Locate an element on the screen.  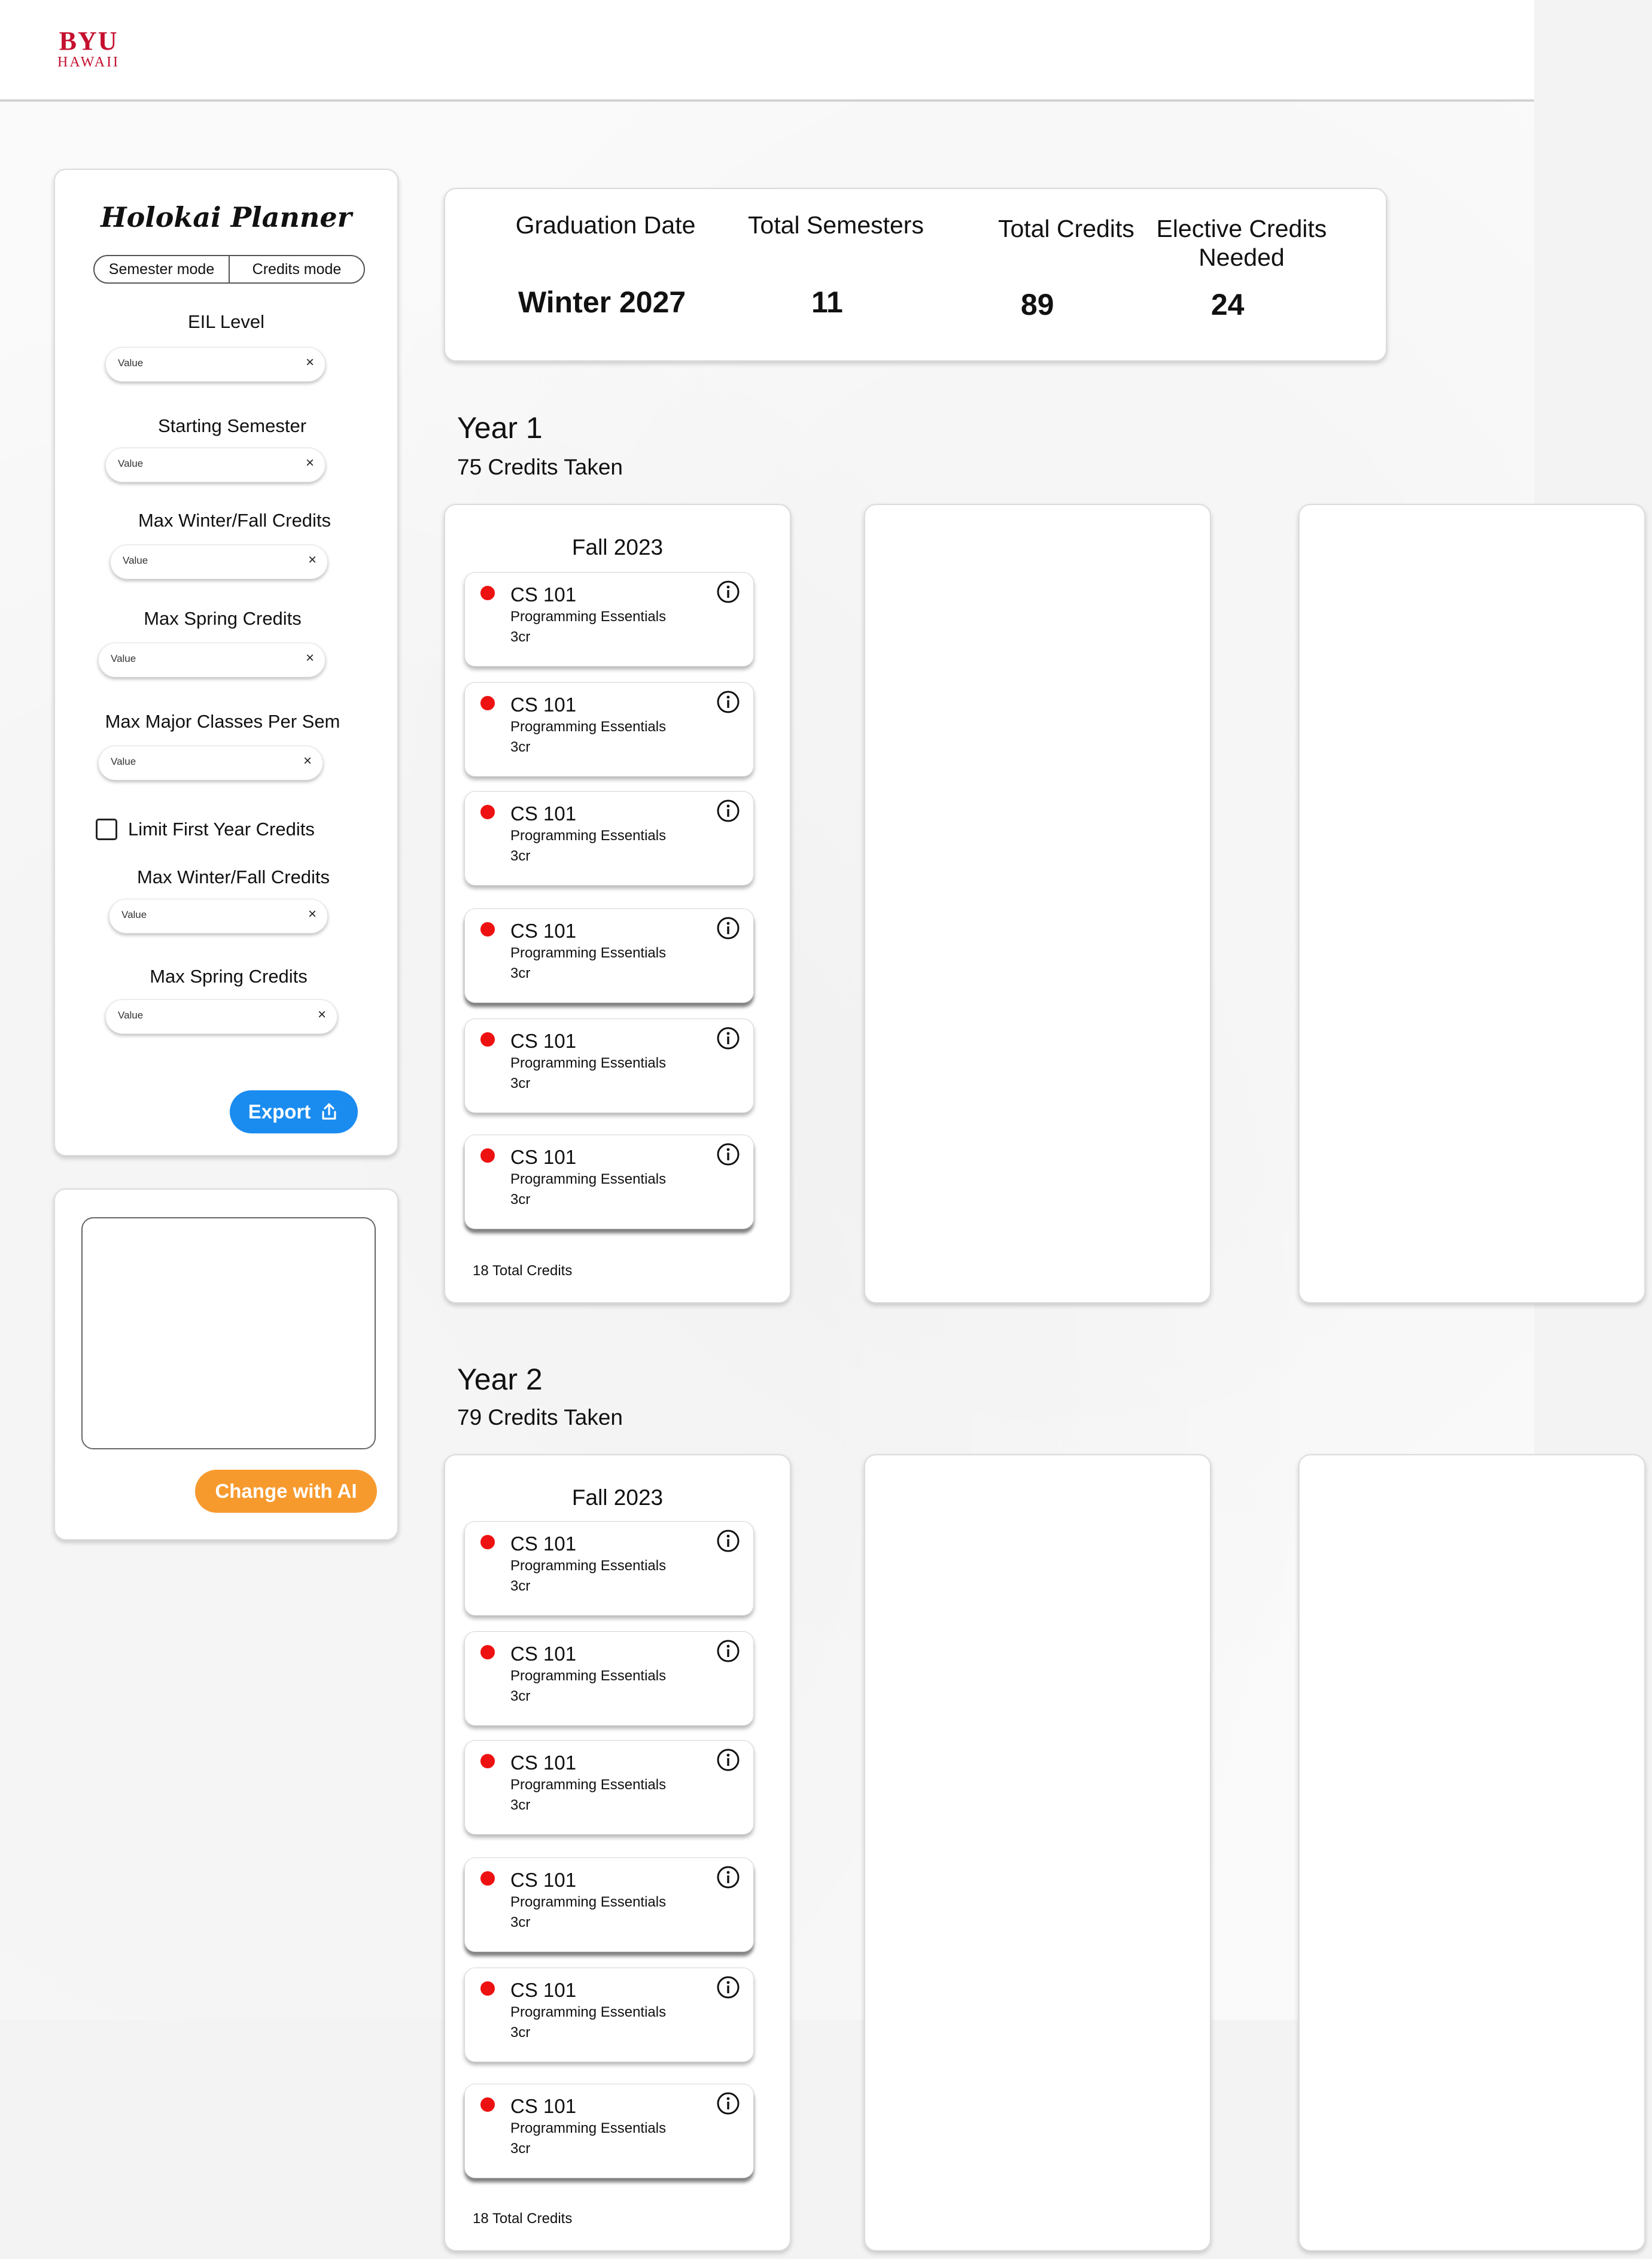
first-year-max-spring-label: Max Spring Credits is located at coordinates (229, 976).